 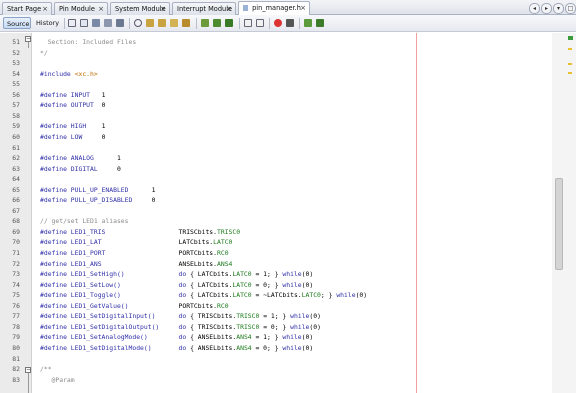 I want to click on tab-list-dropdown-icon: ▾, so click(x=558, y=8).